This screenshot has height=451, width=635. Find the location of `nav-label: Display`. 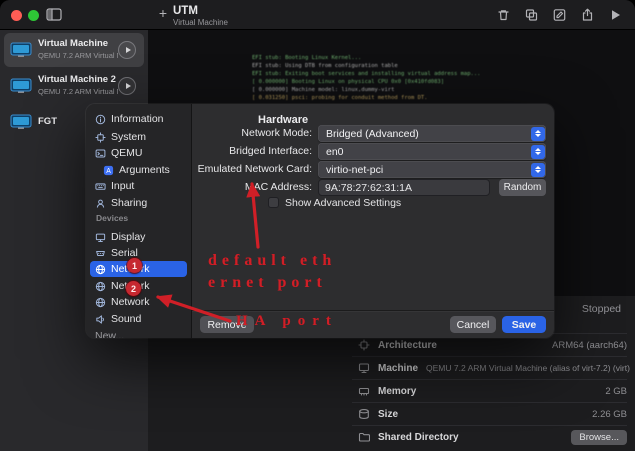

nav-label: Display is located at coordinates (128, 237).